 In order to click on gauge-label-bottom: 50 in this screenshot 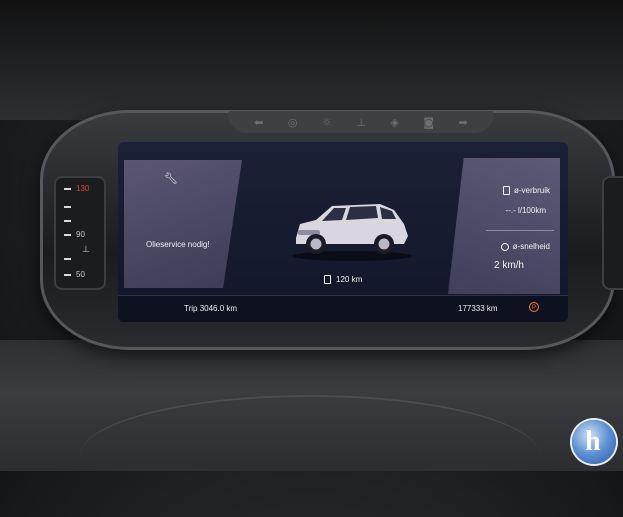, I will do `click(80, 274)`.